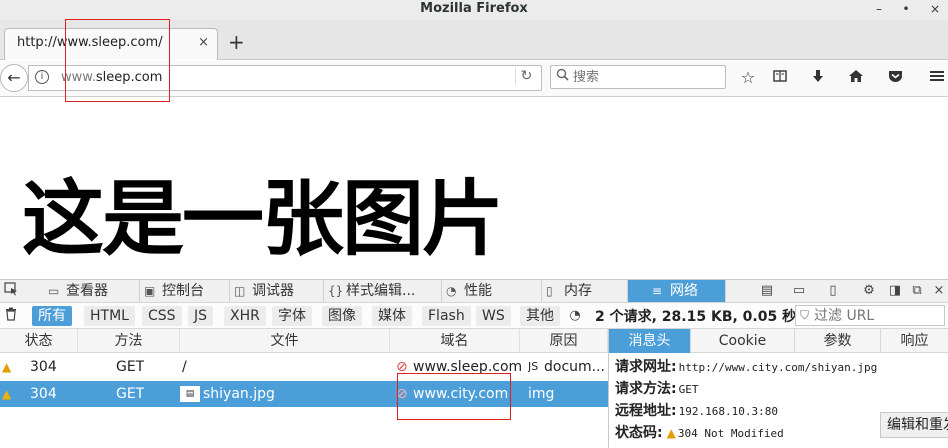 Image resolution: width=948 pixels, height=448 pixels. Describe the element at coordinates (92, 291) in the screenshot. I see `tab-inspector: ▭ 查看器` at that location.